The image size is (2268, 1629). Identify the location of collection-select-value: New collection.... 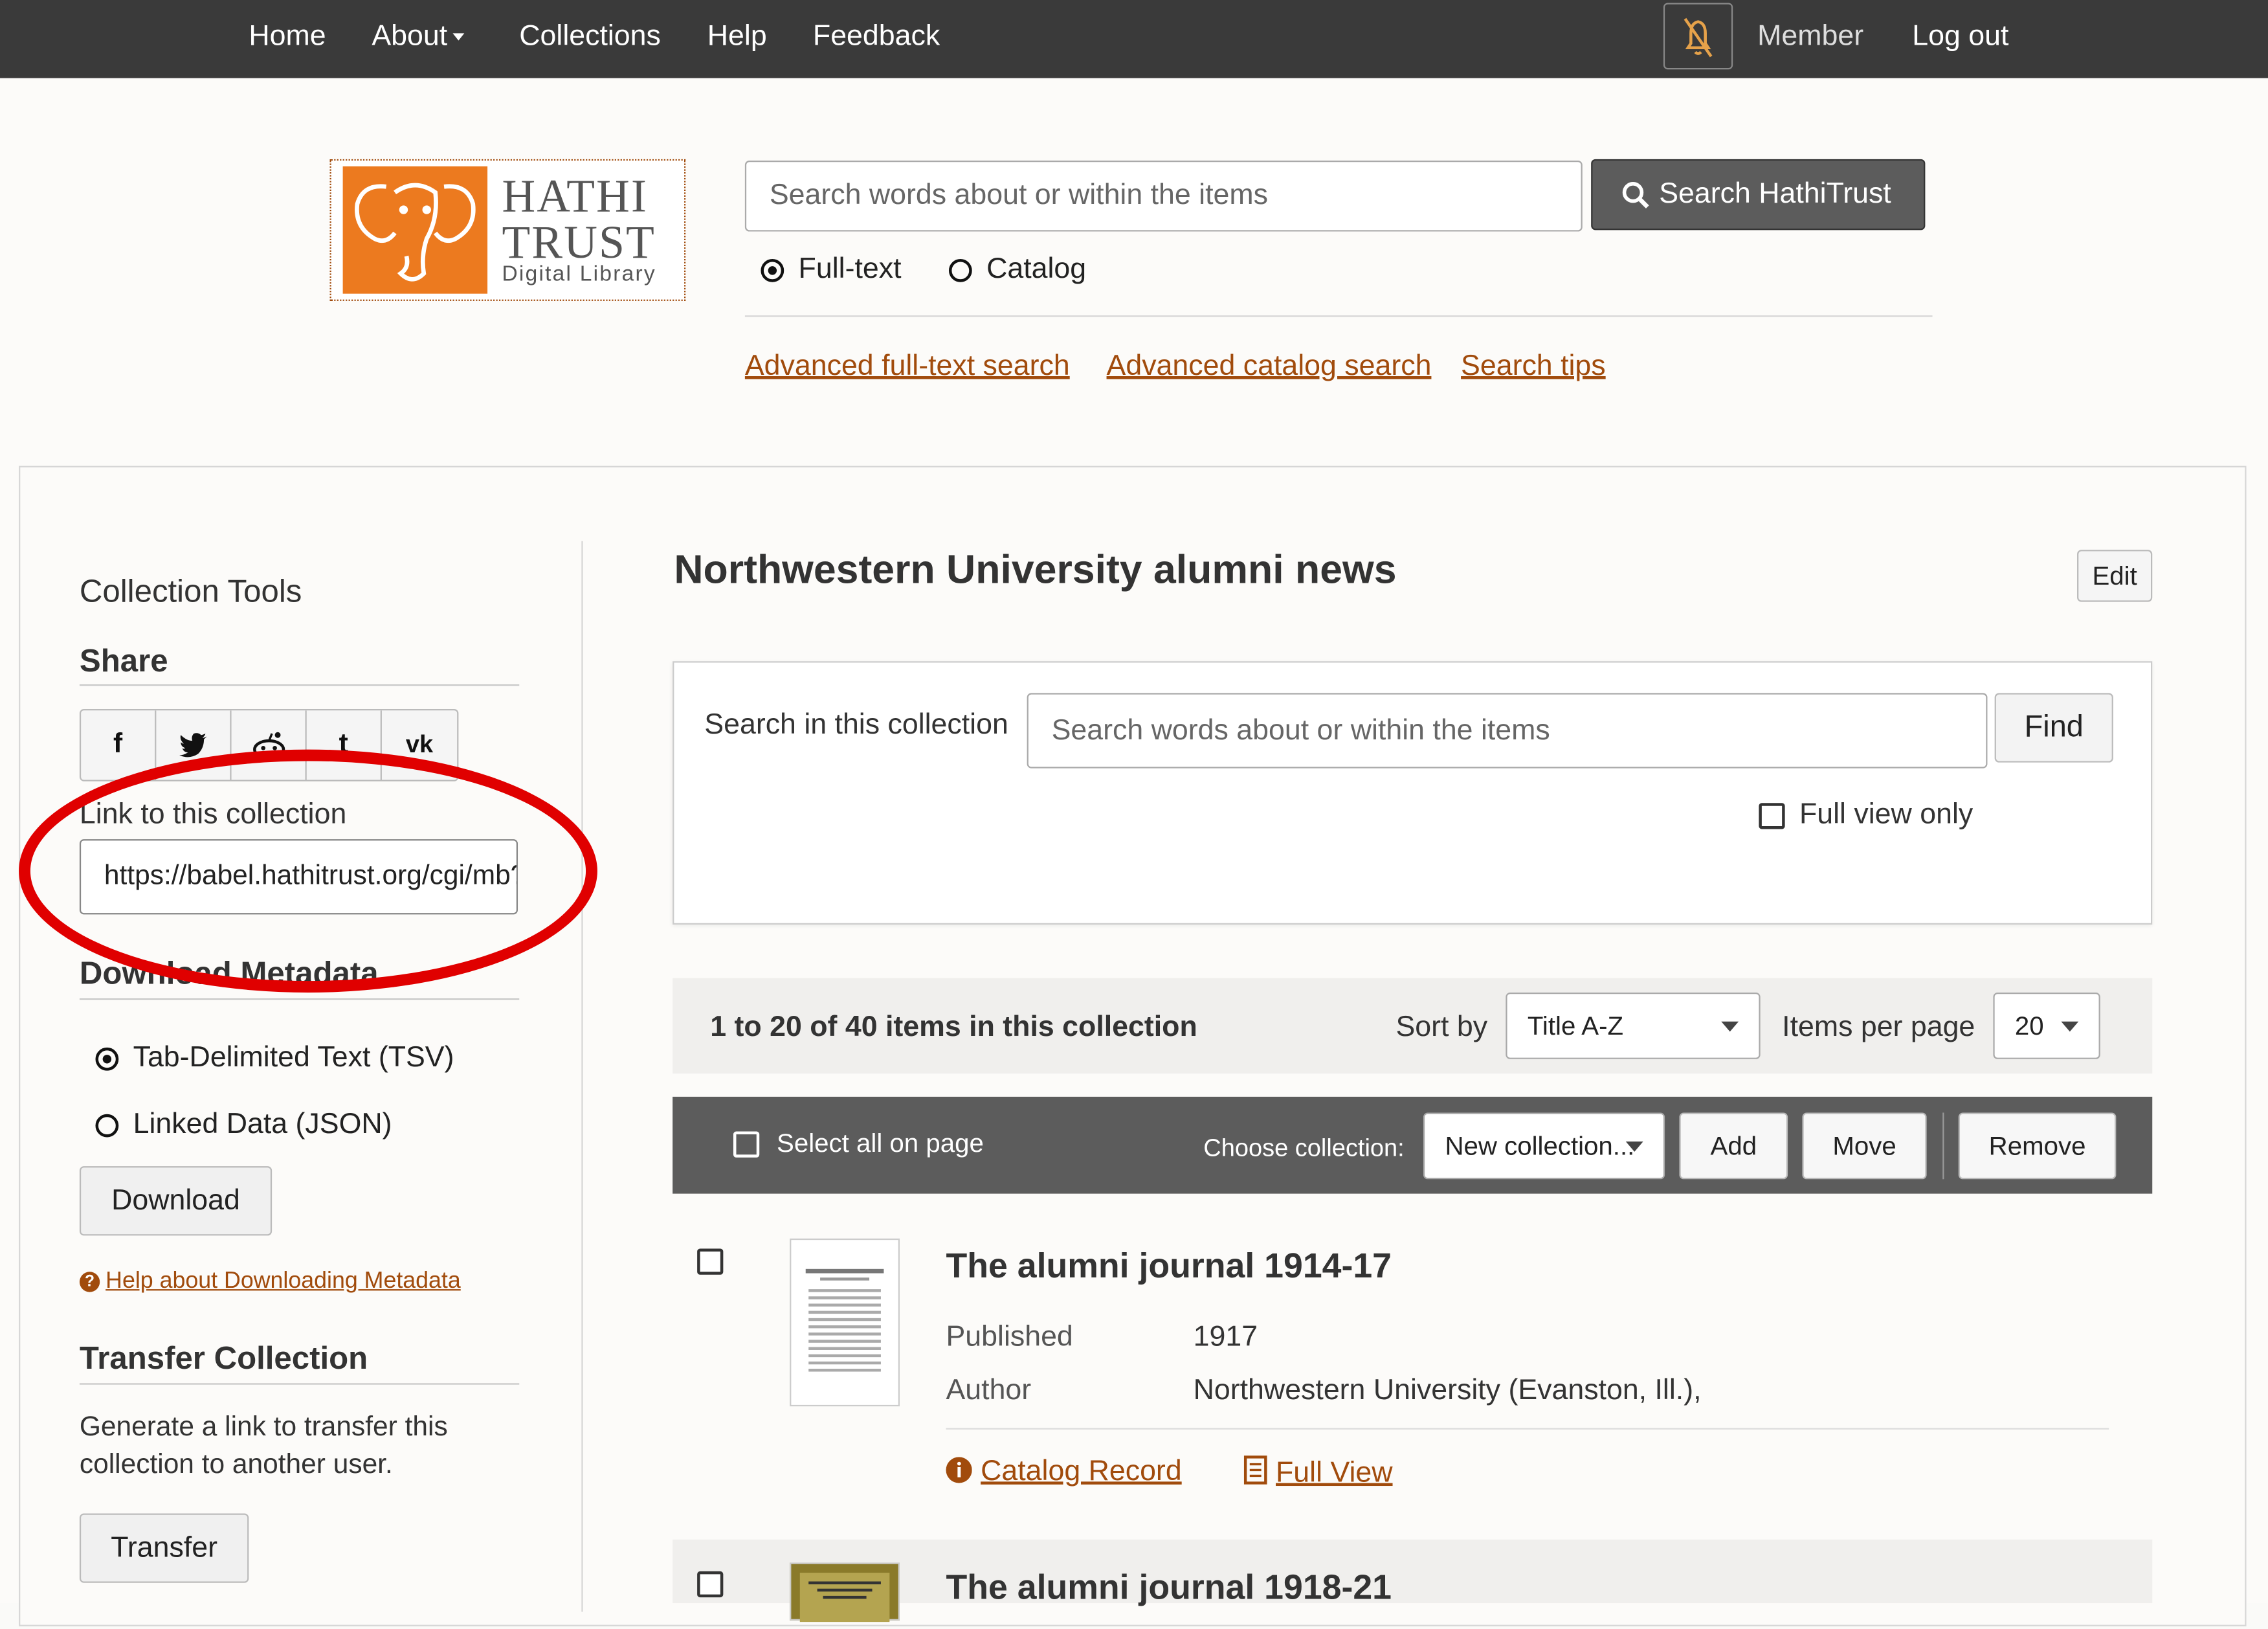
(1540, 1146).